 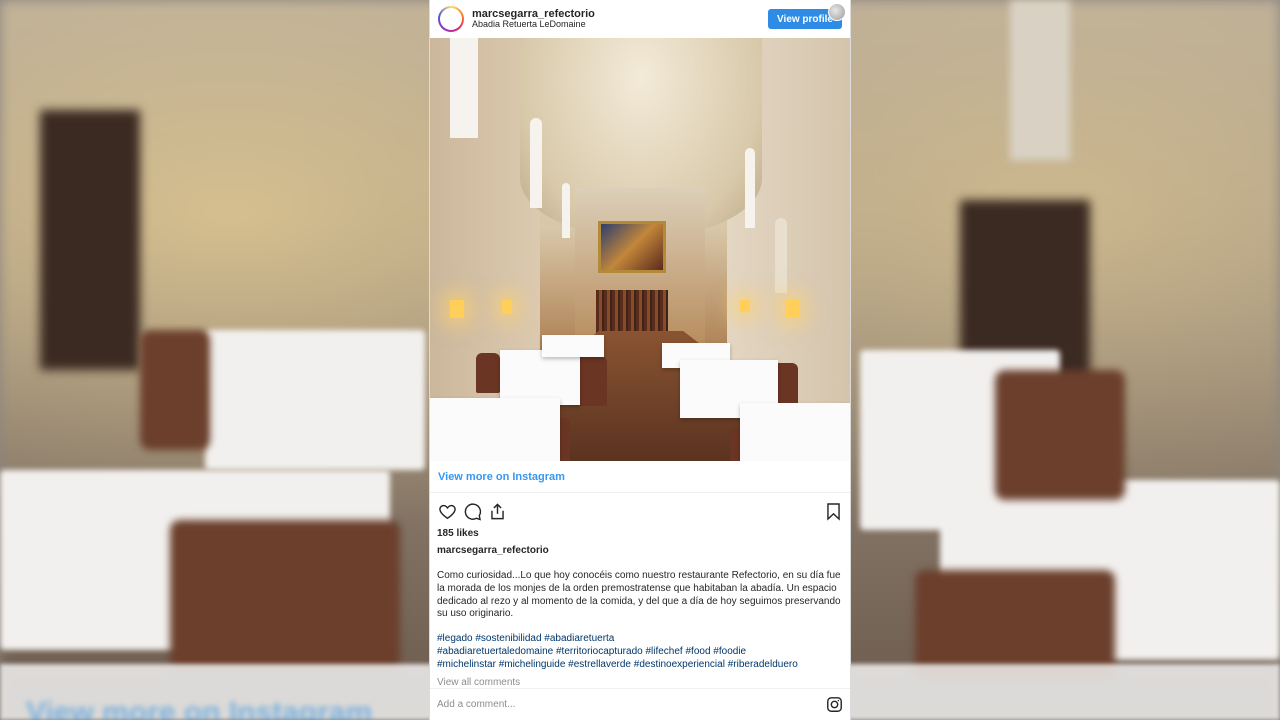 I want to click on backdrop-table, so click(x=315, y=400).